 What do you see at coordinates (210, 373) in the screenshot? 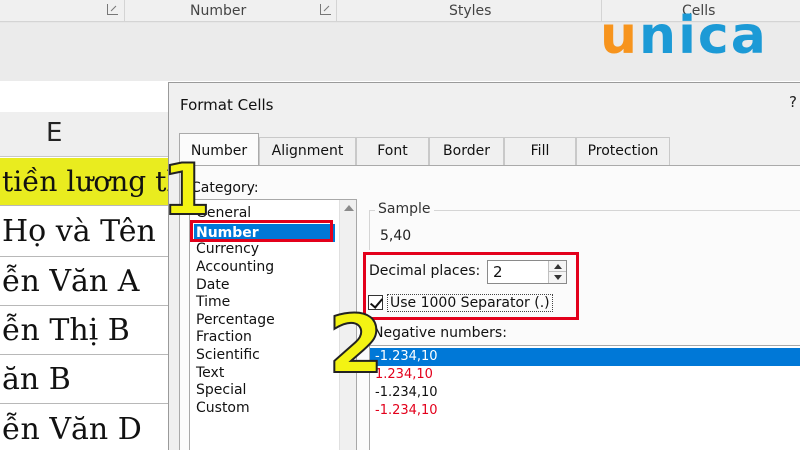
I see `category-item-text: Text` at bounding box center [210, 373].